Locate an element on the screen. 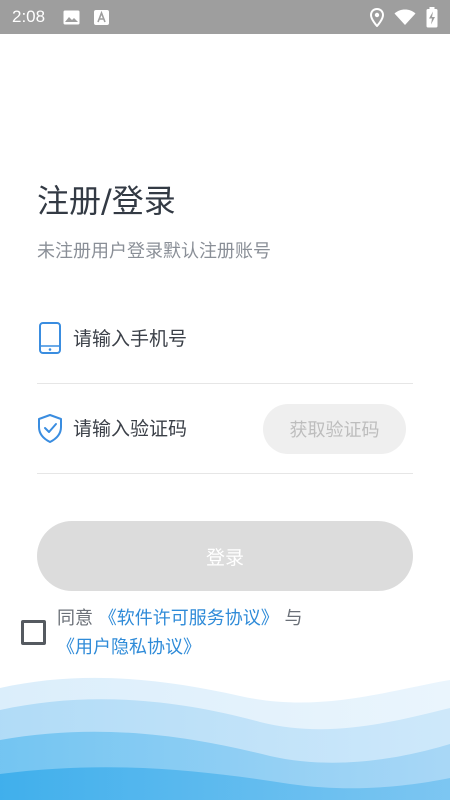  phone-input is located at coordinates (183, 339).